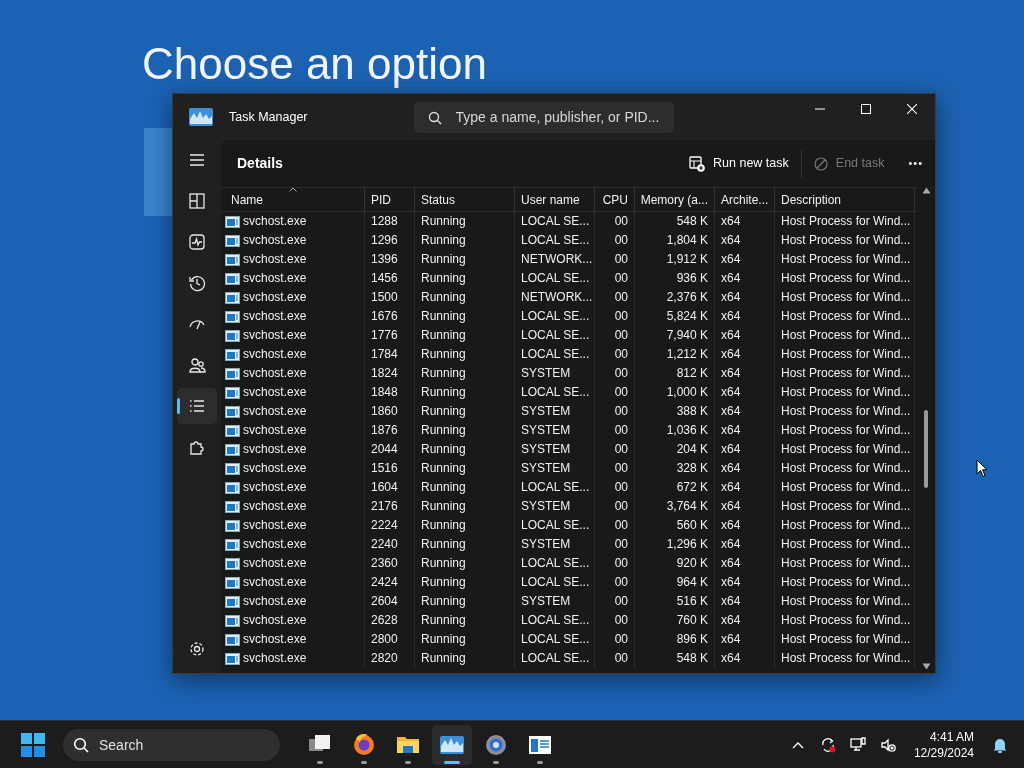 The image size is (1024, 768). What do you see at coordinates (555, 199) in the screenshot?
I see `column-header: User name` at bounding box center [555, 199].